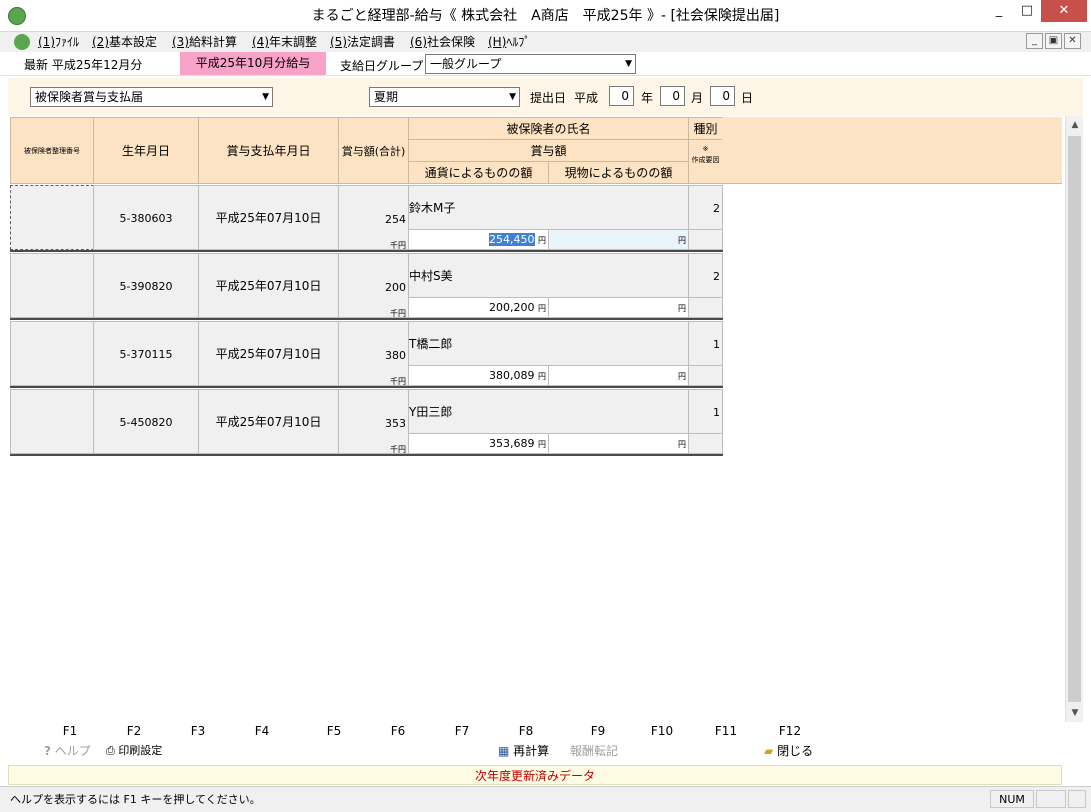 This screenshot has height=812, width=1091. I want to click on group-label: 支給日グループ, so click(382, 66).